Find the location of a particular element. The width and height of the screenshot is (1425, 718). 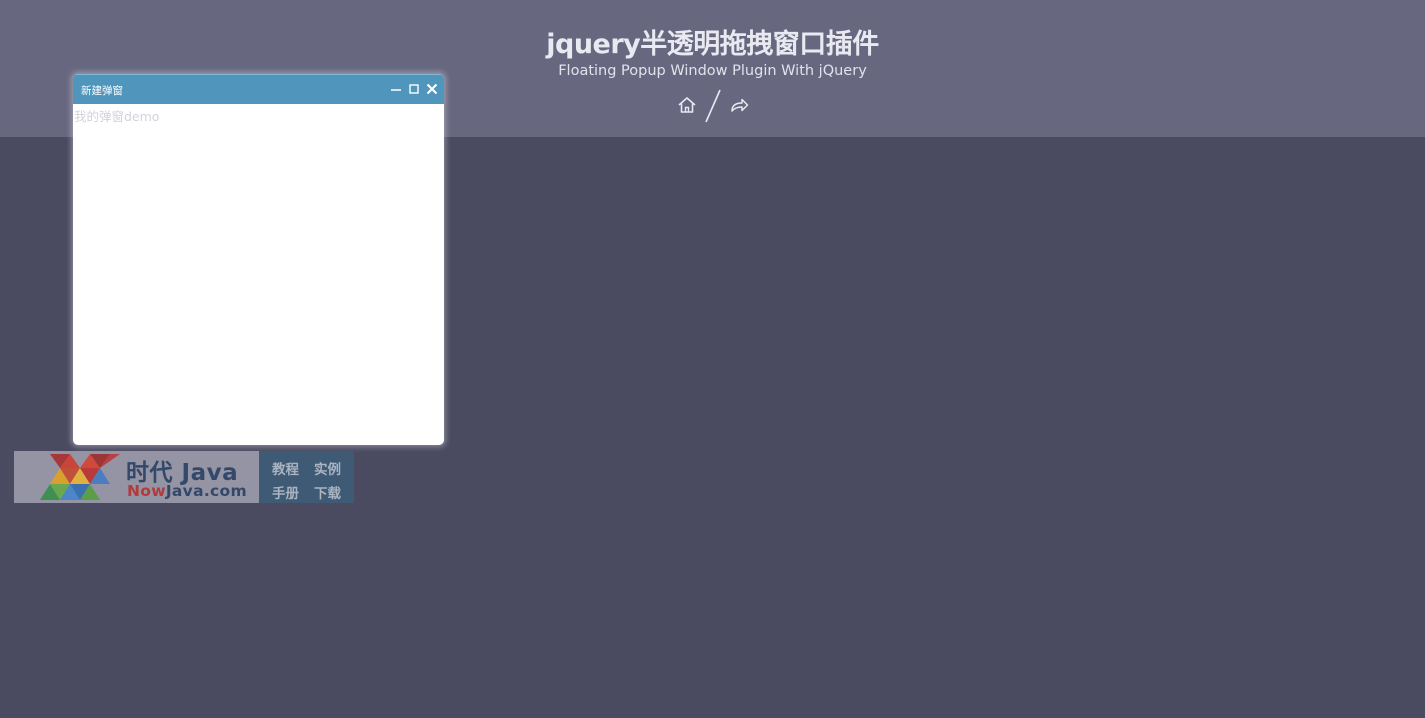

popup-title: 新建弹窗 is located at coordinates (102, 91).